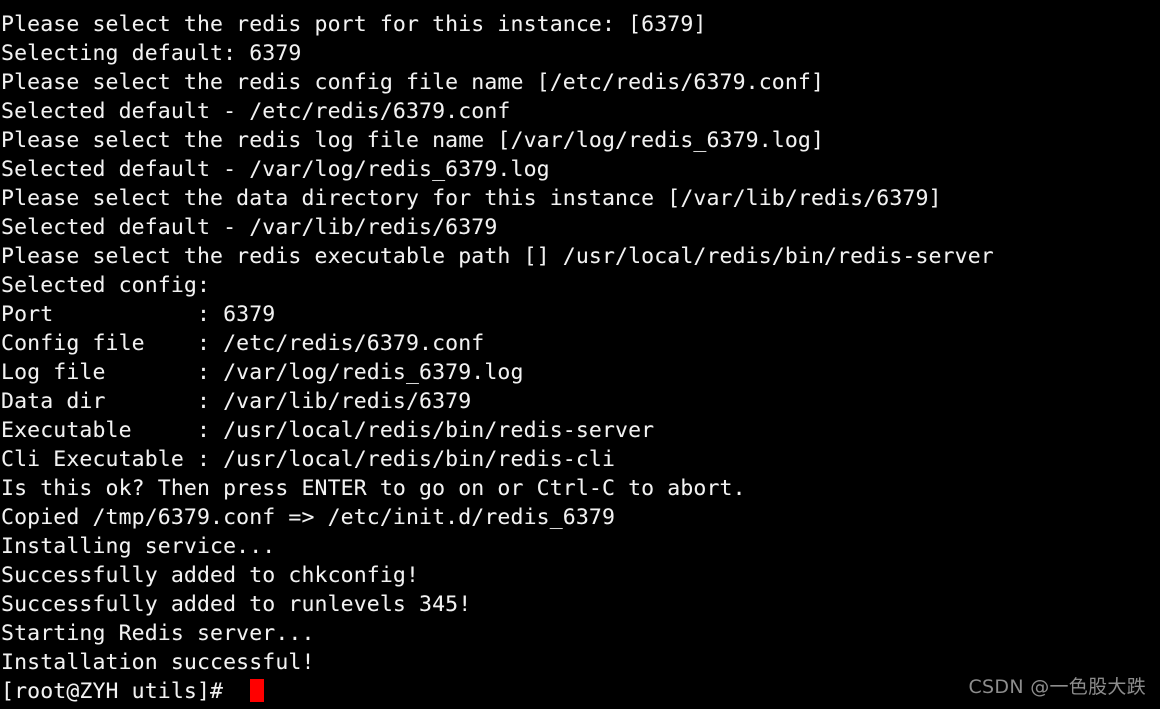  I want to click on terminal-line: Data dir : /var/lib/redis/6379, so click(236, 401).